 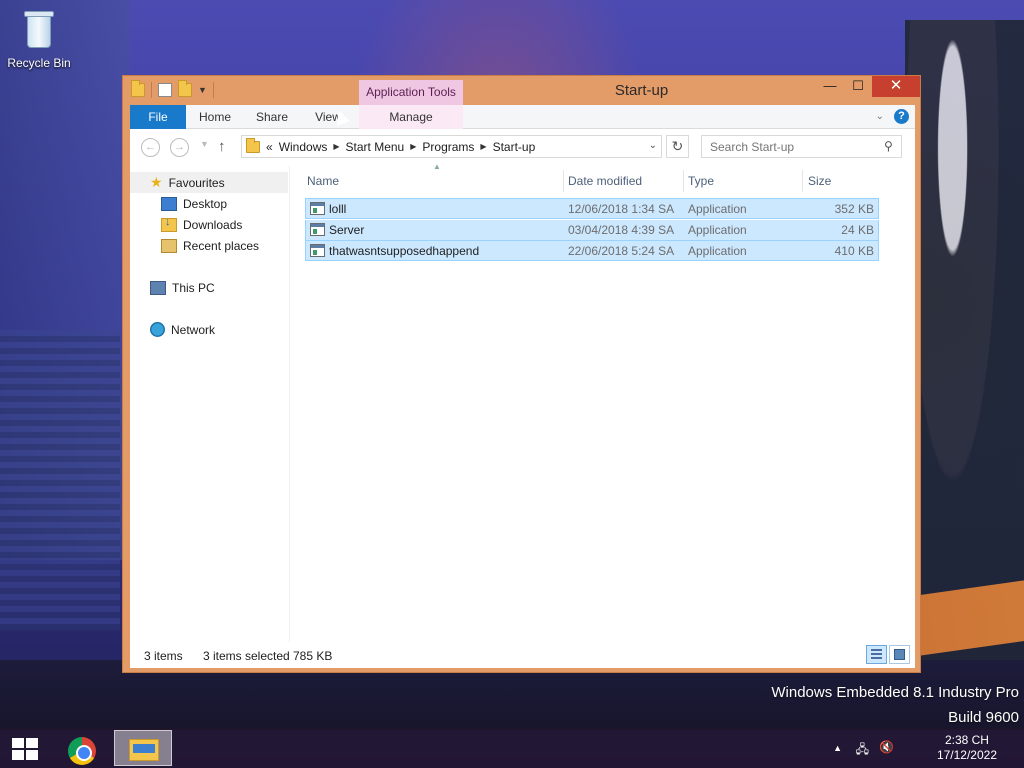 What do you see at coordinates (862, 750) in the screenshot?
I see `network-disconnected-icon: 🖧` at bounding box center [862, 750].